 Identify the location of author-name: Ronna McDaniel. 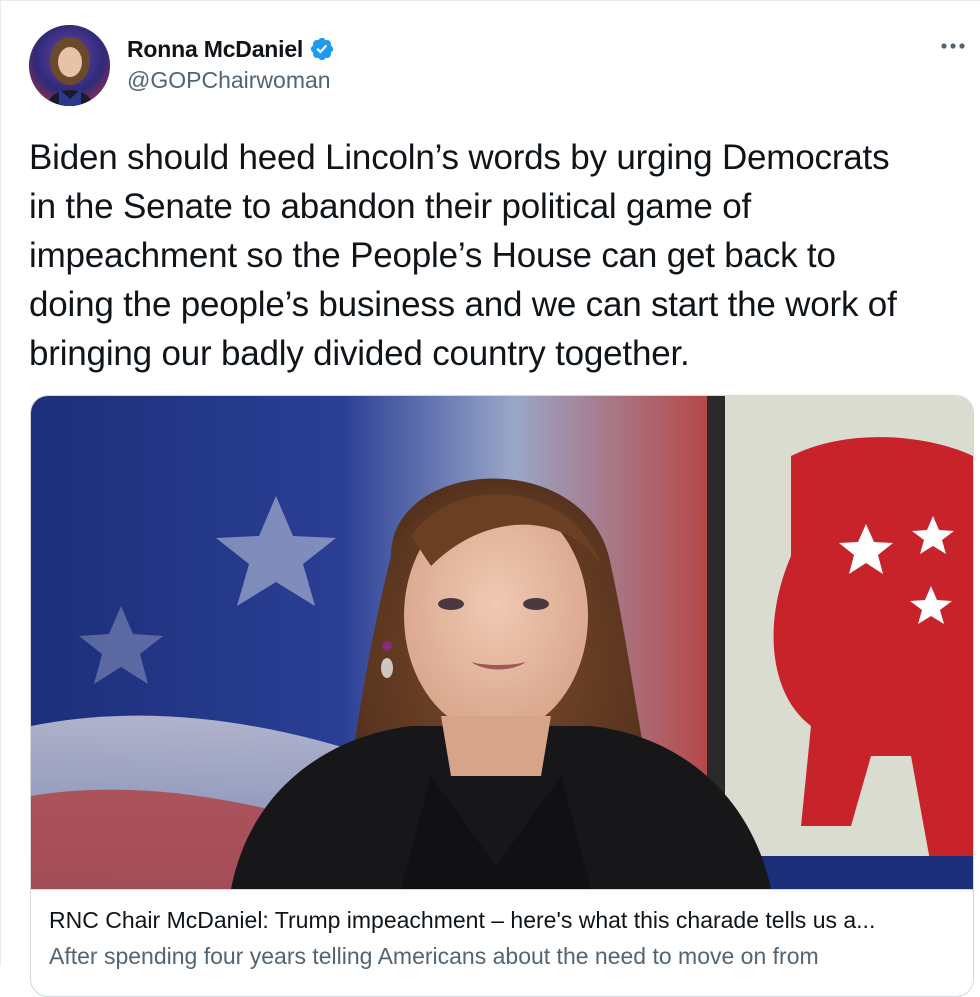
(215, 49).